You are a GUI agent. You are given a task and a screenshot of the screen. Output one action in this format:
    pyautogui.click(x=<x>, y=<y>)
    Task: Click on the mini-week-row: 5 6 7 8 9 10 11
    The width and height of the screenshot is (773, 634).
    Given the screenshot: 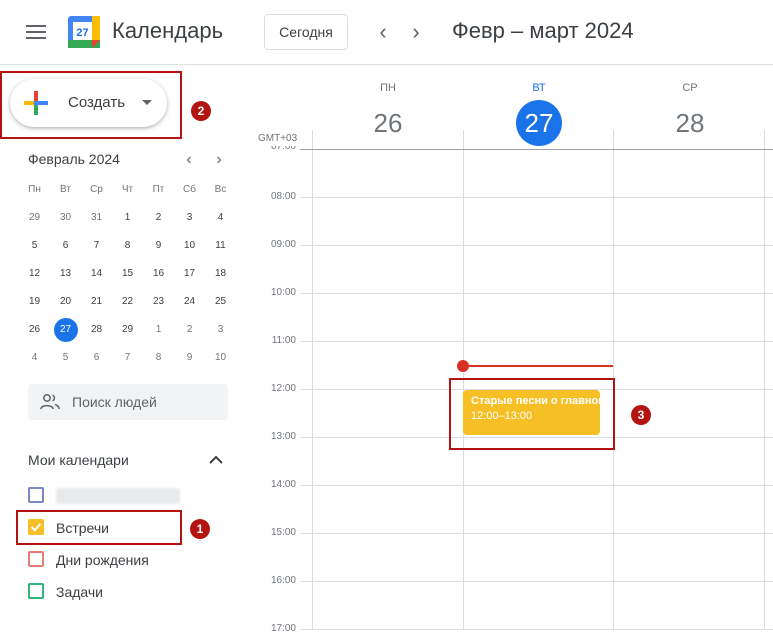 What is the action you would take?
    pyautogui.click(x=127, y=246)
    